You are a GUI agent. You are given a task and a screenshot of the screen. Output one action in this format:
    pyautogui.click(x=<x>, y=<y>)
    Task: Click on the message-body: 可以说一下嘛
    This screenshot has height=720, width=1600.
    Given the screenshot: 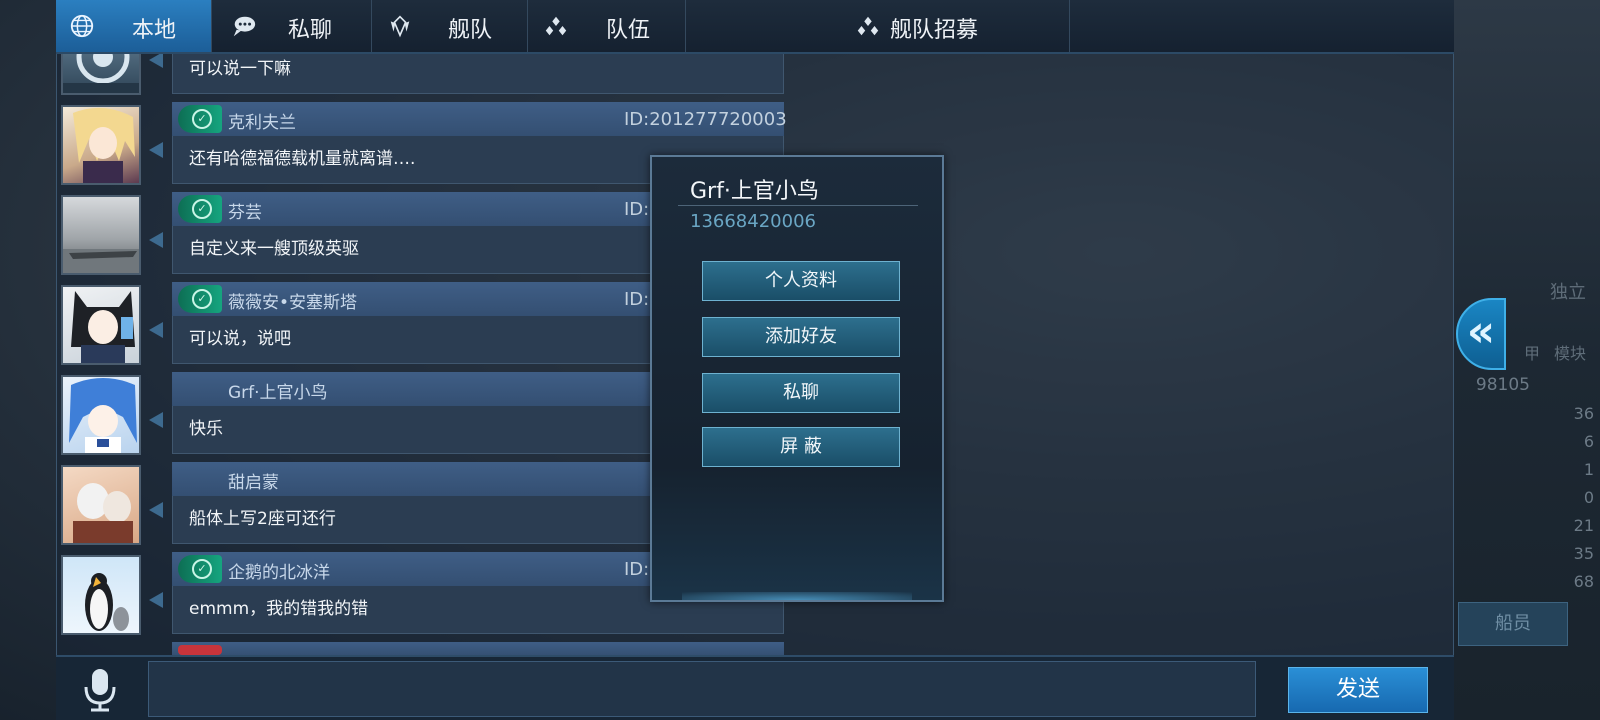 What is the action you would take?
    pyautogui.click(x=478, y=74)
    